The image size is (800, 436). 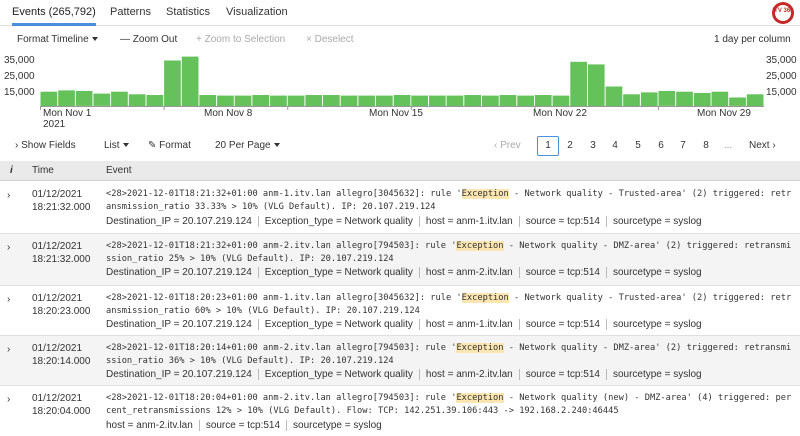 I want to click on tab-visualization: Visualization, so click(x=257, y=12).